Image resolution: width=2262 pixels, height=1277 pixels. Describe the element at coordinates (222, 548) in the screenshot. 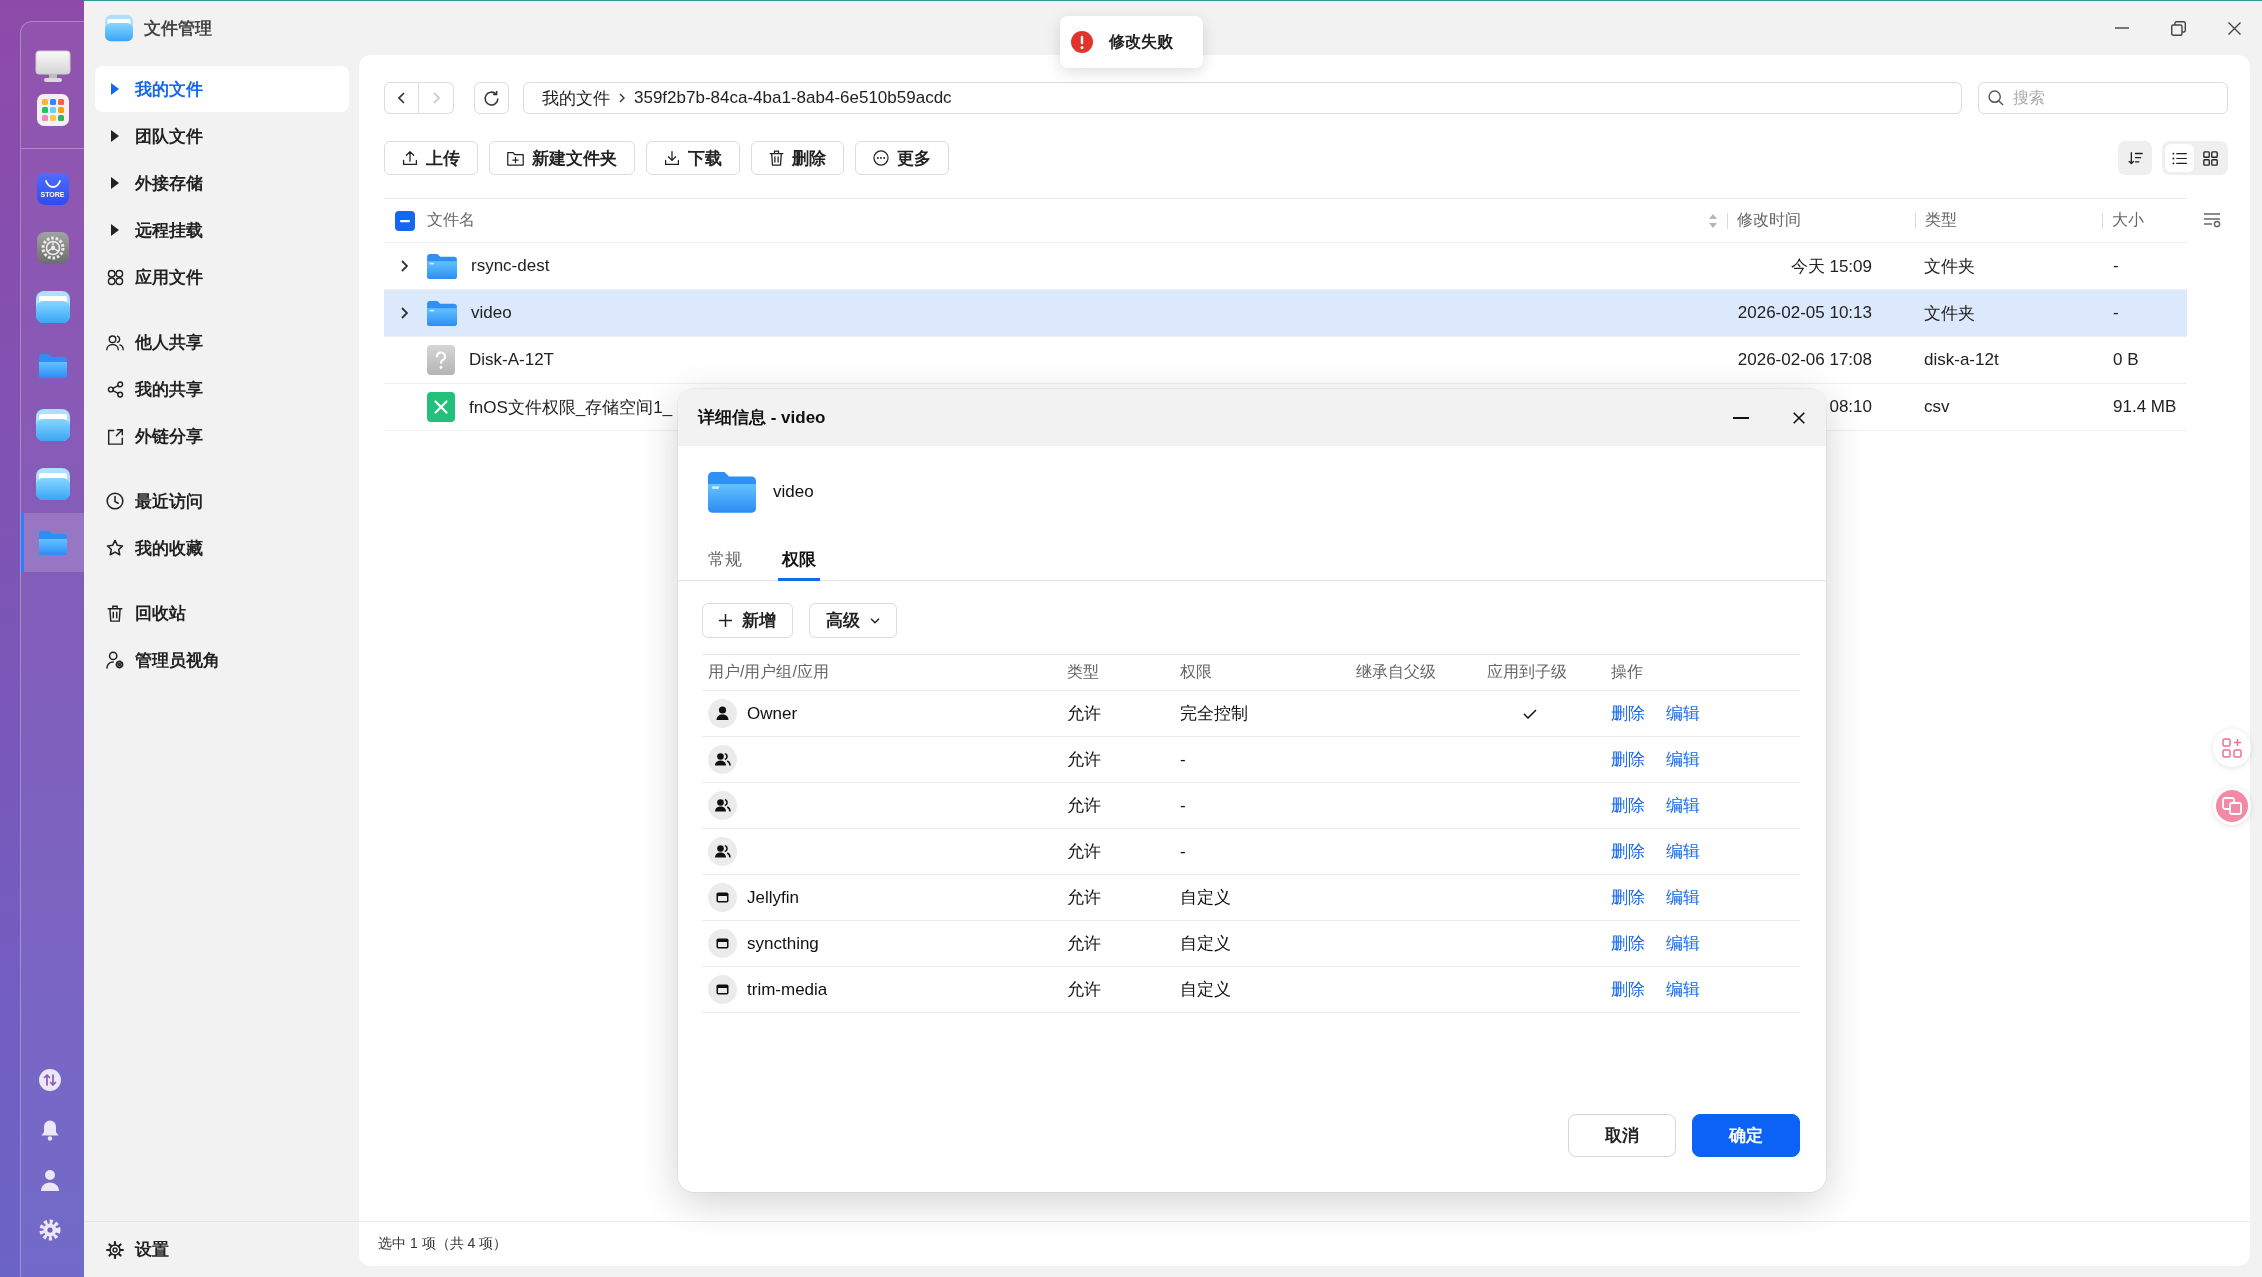

I see `sidebar-item: 我的收藏` at that location.